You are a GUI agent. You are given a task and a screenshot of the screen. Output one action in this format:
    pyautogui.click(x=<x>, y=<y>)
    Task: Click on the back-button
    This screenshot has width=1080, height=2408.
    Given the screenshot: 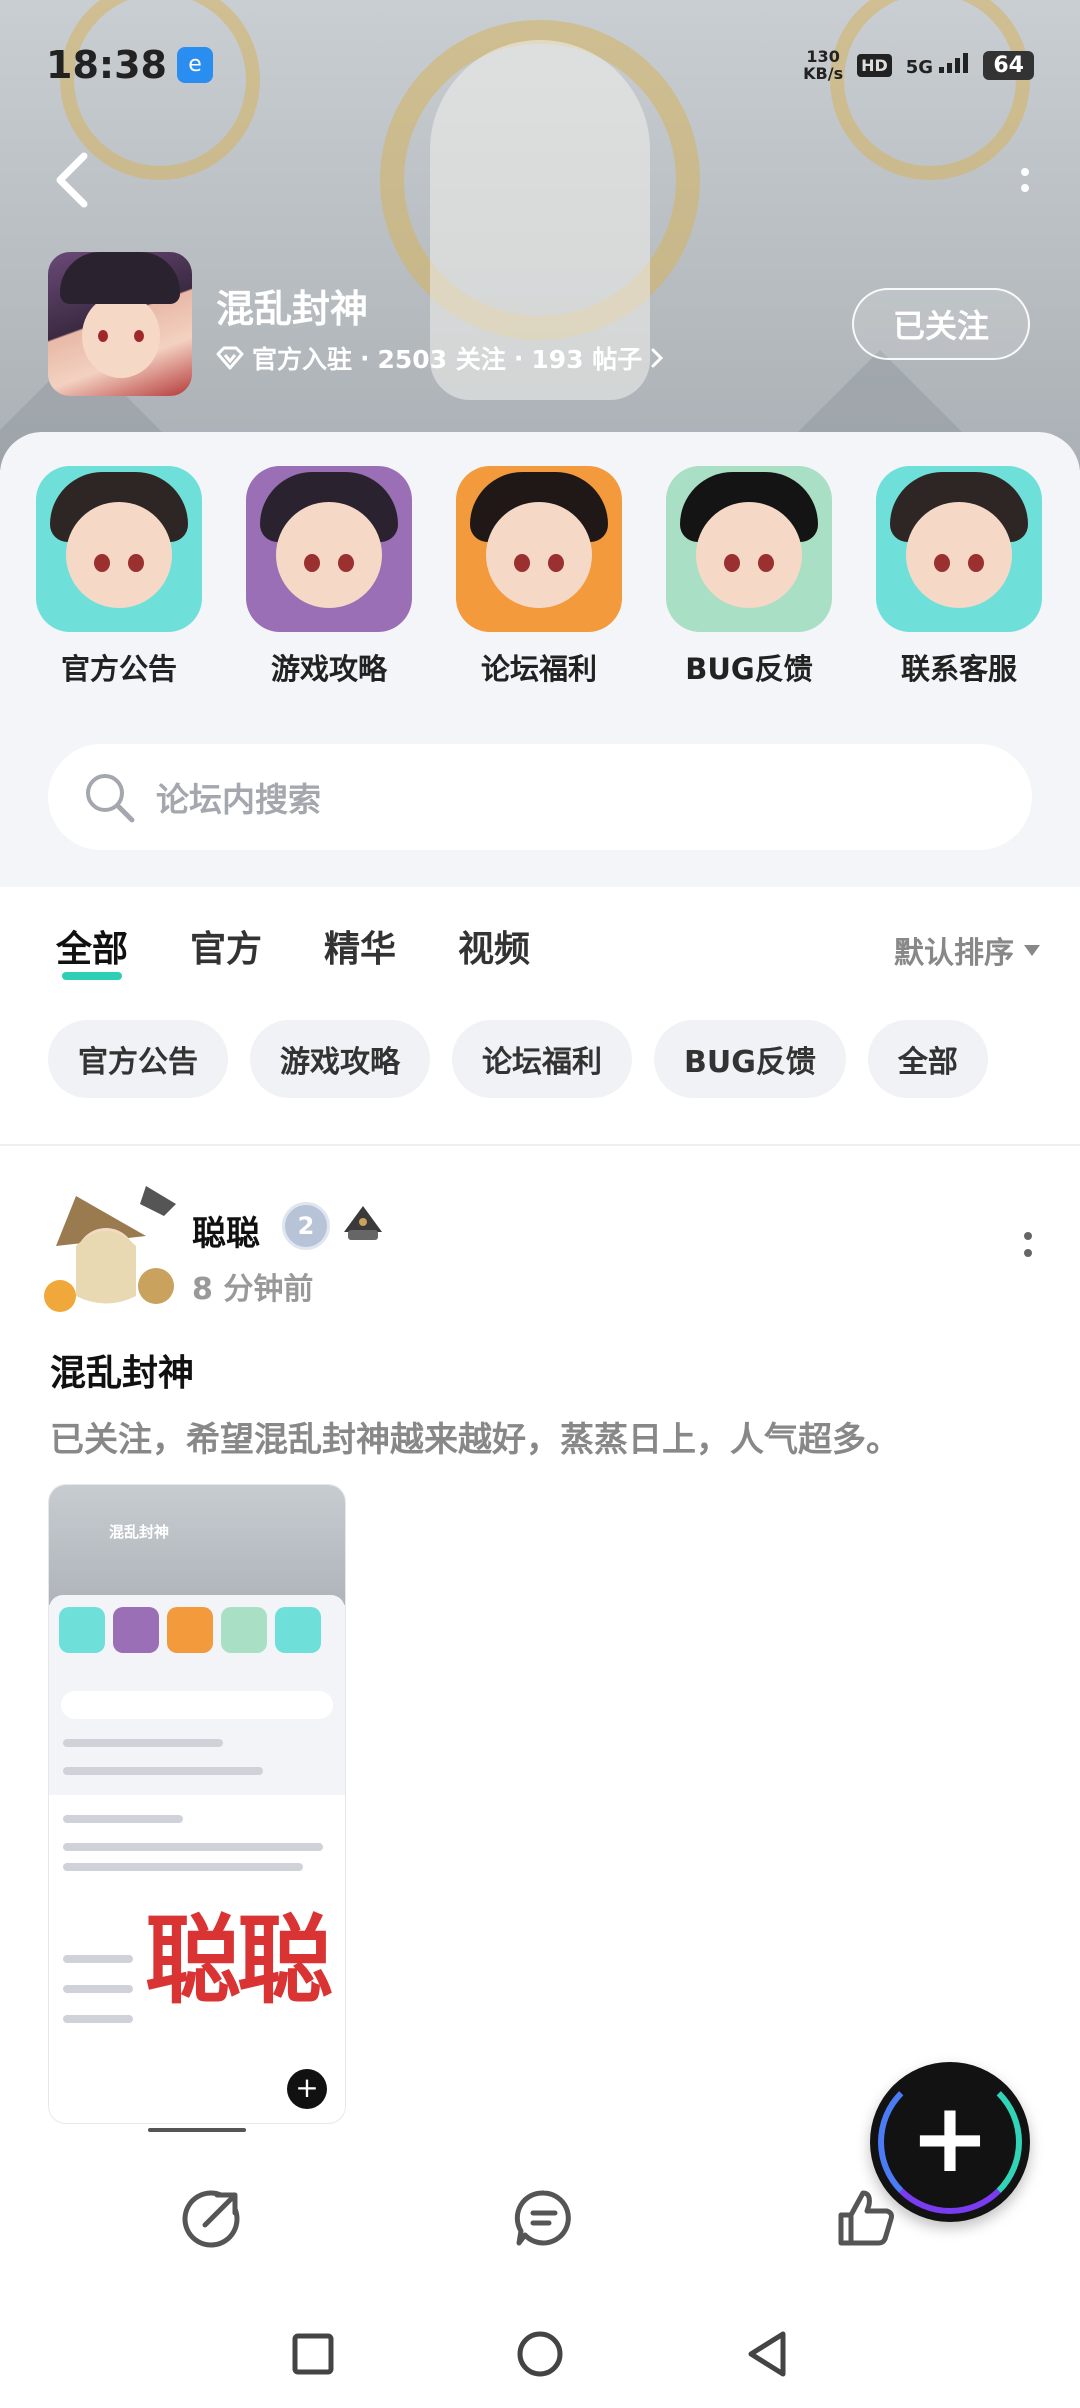 What is the action you would take?
    pyautogui.click(x=79, y=180)
    